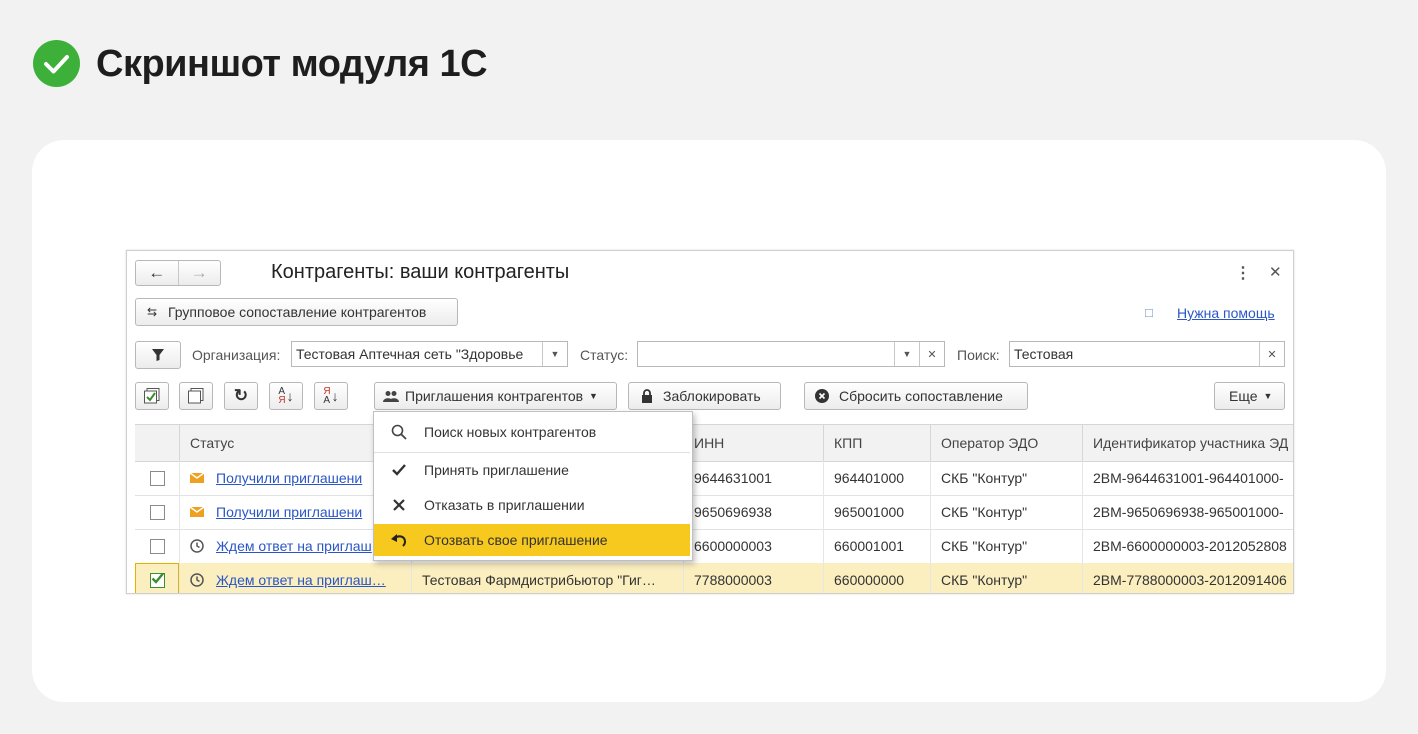 Image resolution: width=1418 pixels, height=734 pixels. I want to click on group-match-button: ⇆ Групповое сопоставление контрагентов, so click(296, 312).